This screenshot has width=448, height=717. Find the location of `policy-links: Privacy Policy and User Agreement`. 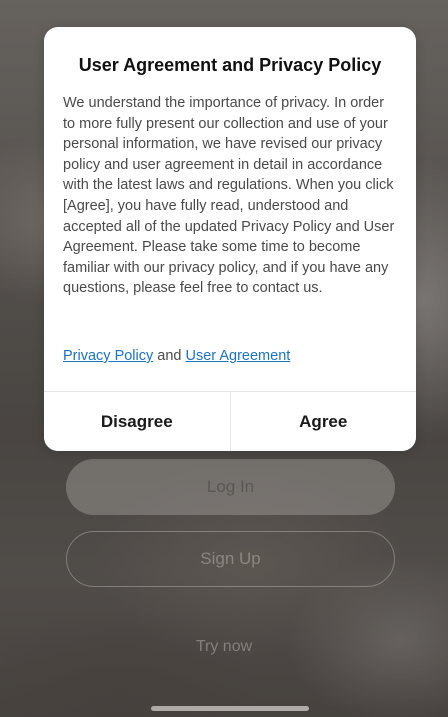

policy-links: Privacy Policy and User Agreement is located at coordinates (176, 356).